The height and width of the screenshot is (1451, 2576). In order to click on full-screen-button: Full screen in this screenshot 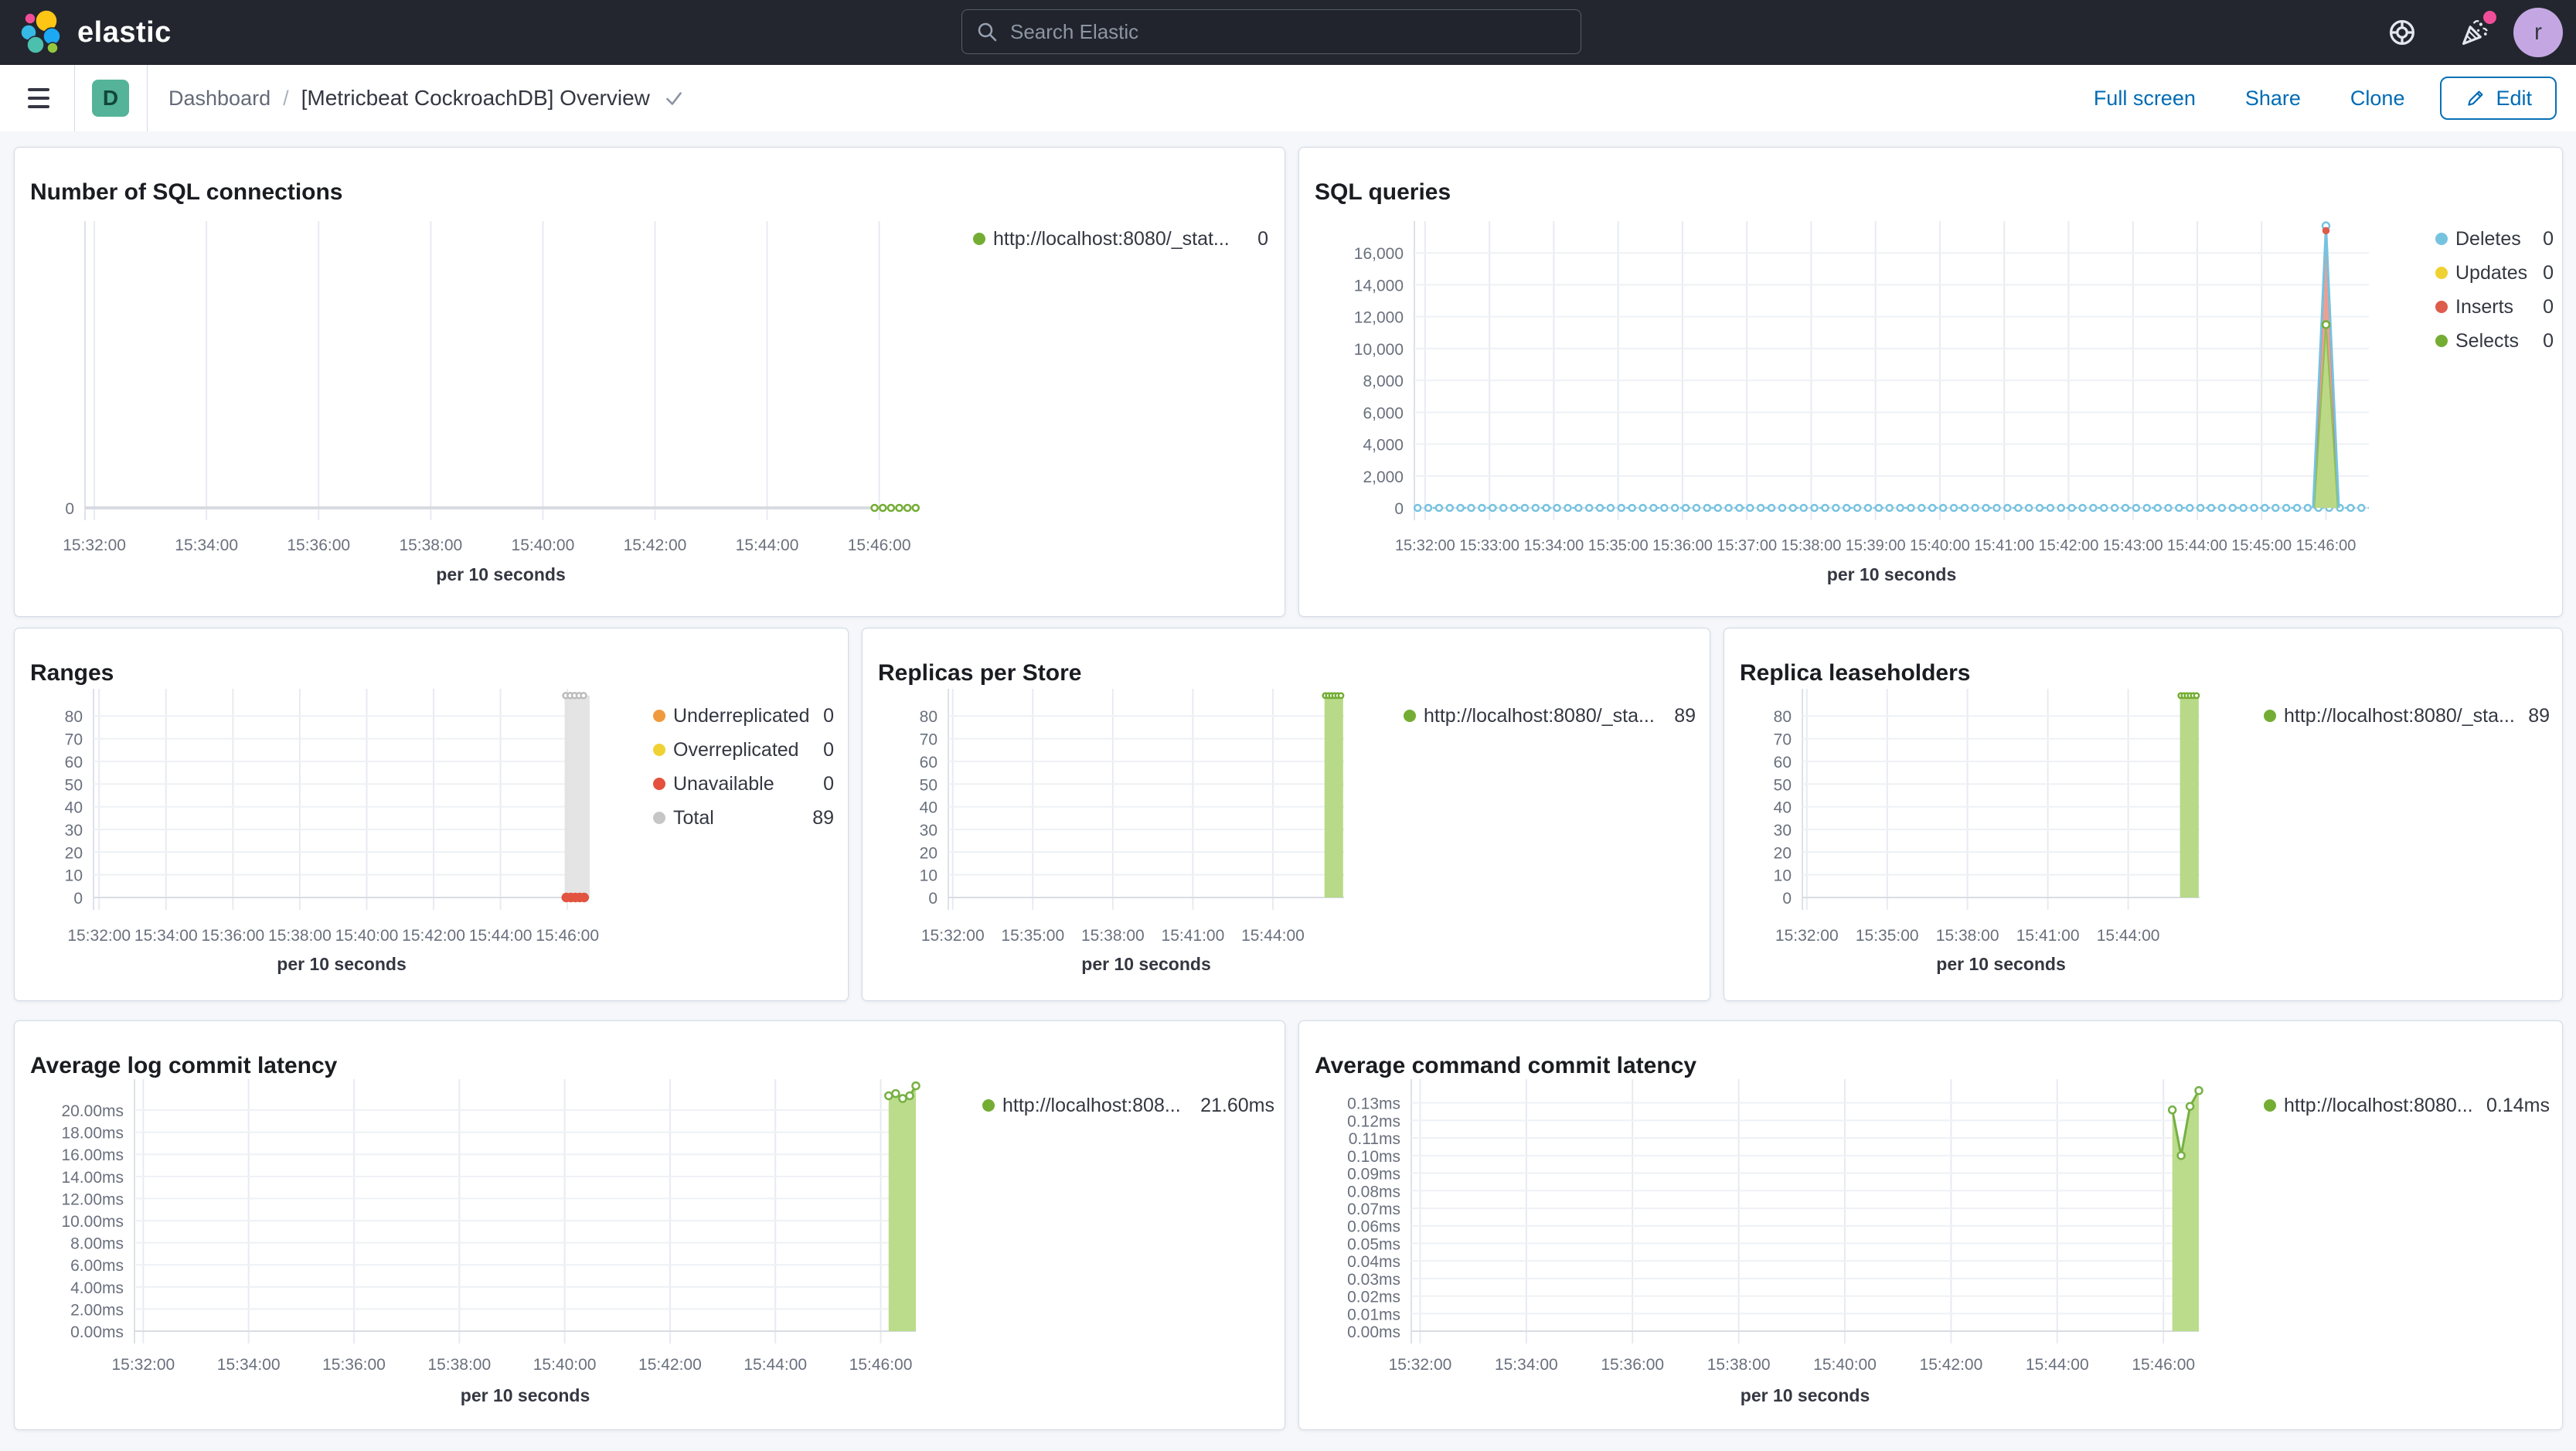, I will do `click(2145, 99)`.